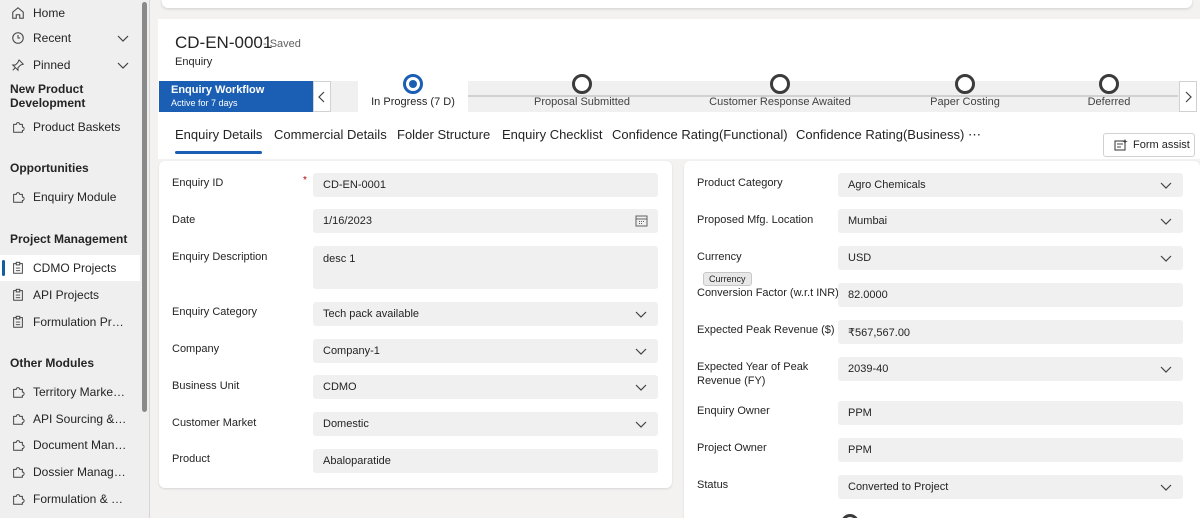 The image size is (1200, 518). What do you see at coordinates (485, 221) in the screenshot?
I see `date-field: 1/16/2023` at bounding box center [485, 221].